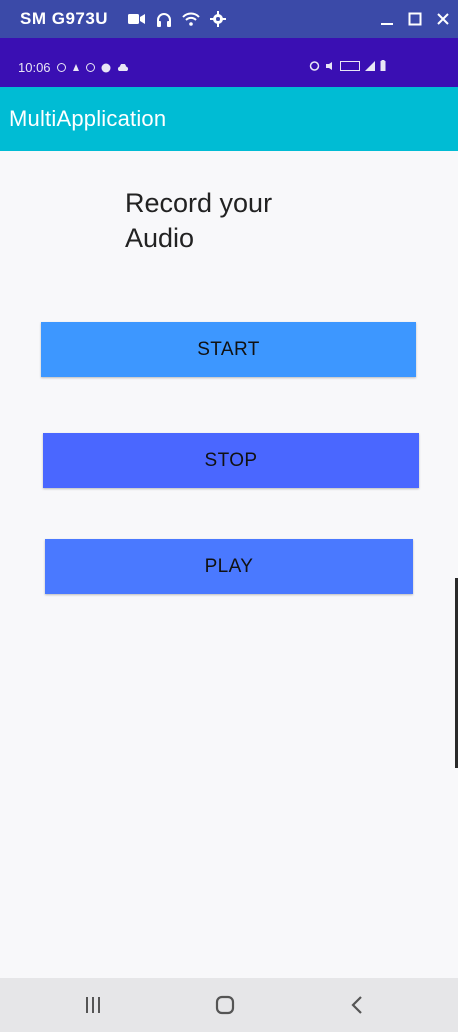 The width and height of the screenshot is (458, 1032). Describe the element at coordinates (191, 19) in the screenshot. I see `wifi-icon` at that location.